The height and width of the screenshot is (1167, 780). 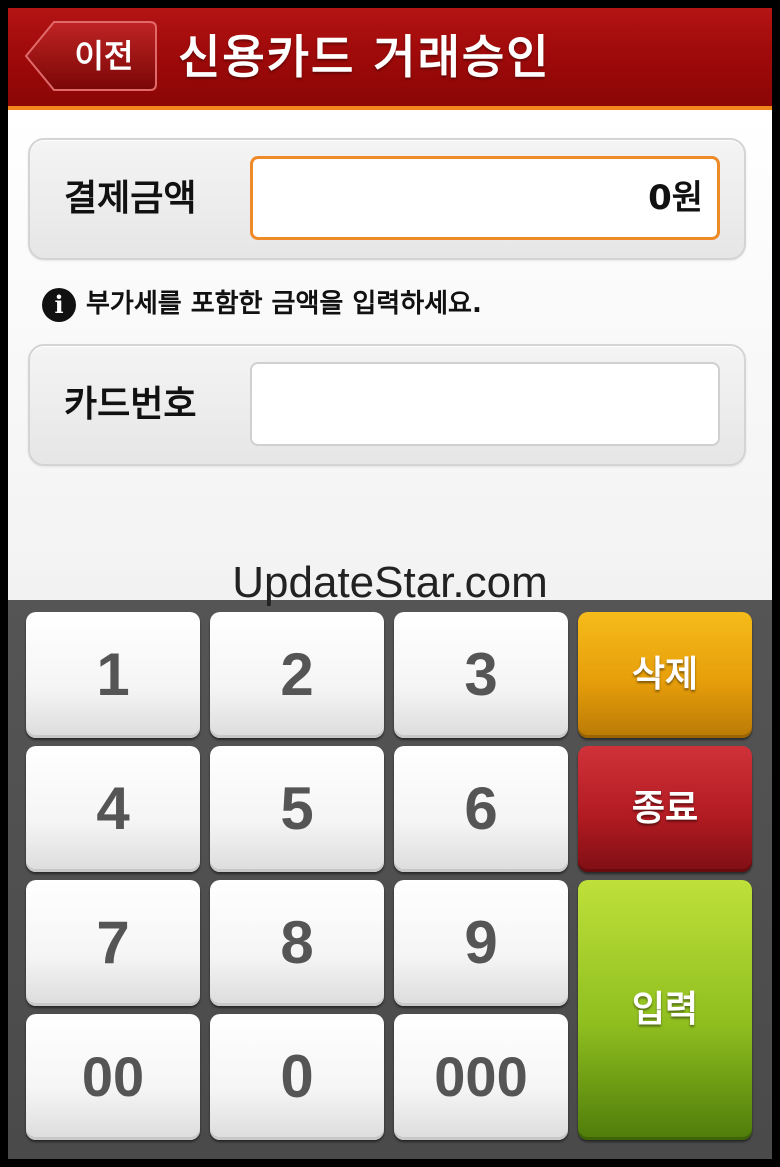 What do you see at coordinates (297, 1077) in the screenshot?
I see `key-0: 0` at bounding box center [297, 1077].